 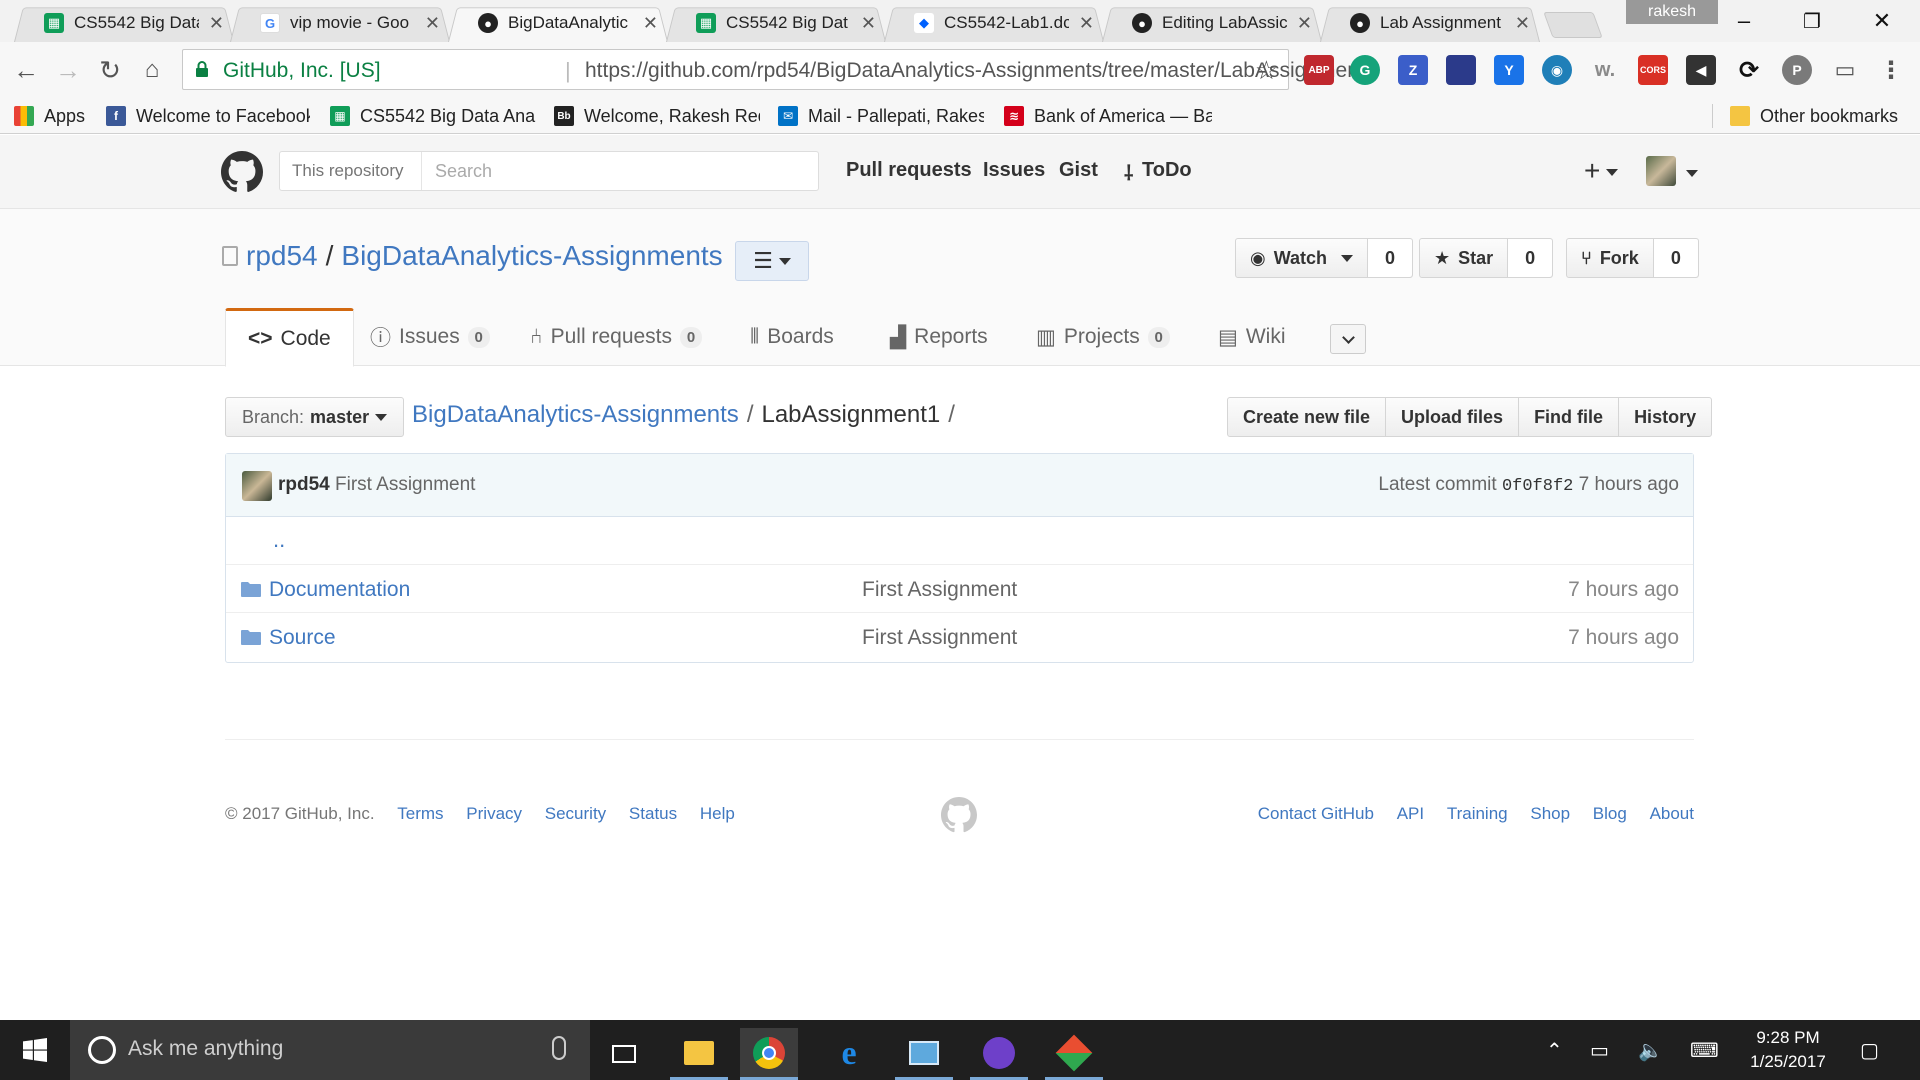 I want to click on nav-pull-requests: Pull requests, so click(x=909, y=170).